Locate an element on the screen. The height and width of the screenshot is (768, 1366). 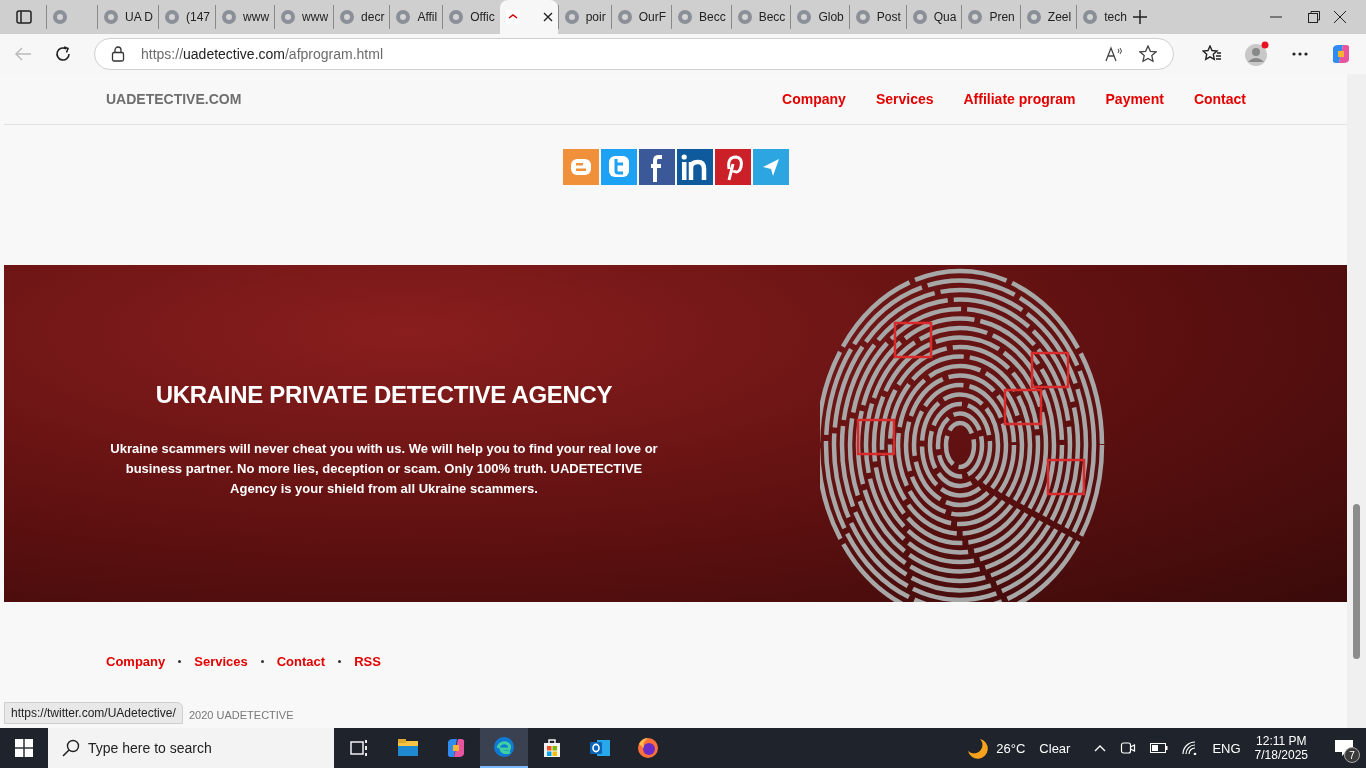
status-url-tooltip: https://twitter.com/UAdetective/ is located at coordinates (93, 713).